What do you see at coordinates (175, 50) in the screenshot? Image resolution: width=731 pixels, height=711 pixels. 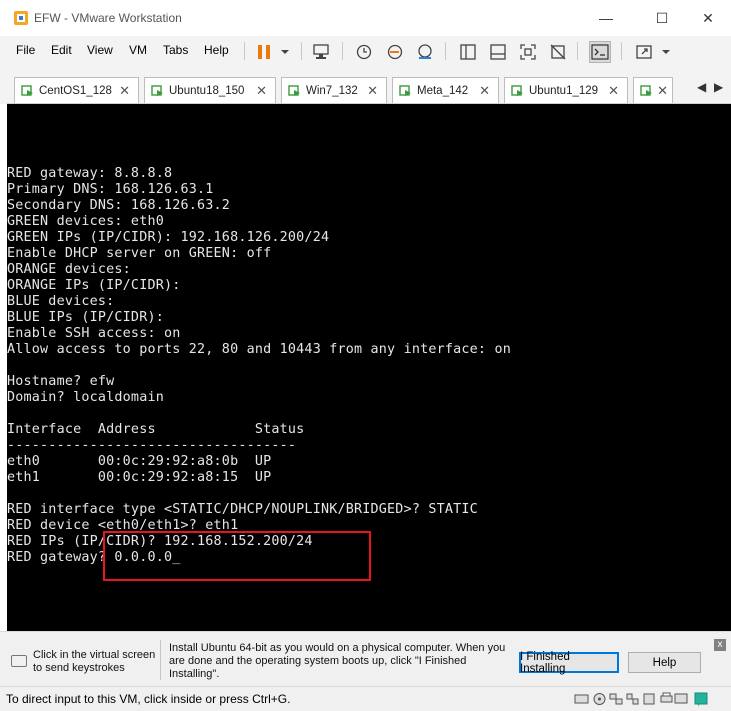 I see `menu-tabs: Tabs` at bounding box center [175, 50].